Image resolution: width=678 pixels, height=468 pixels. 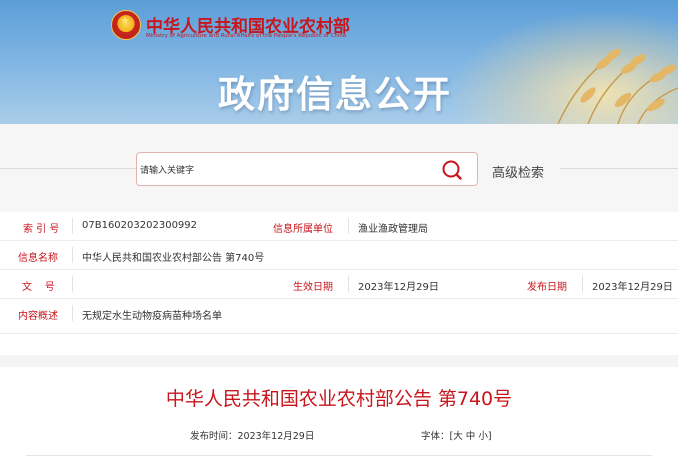 What do you see at coordinates (167, 171) in the screenshot?
I see `search-placeholder: 请输入关键字` at bounding box center [167, 171].